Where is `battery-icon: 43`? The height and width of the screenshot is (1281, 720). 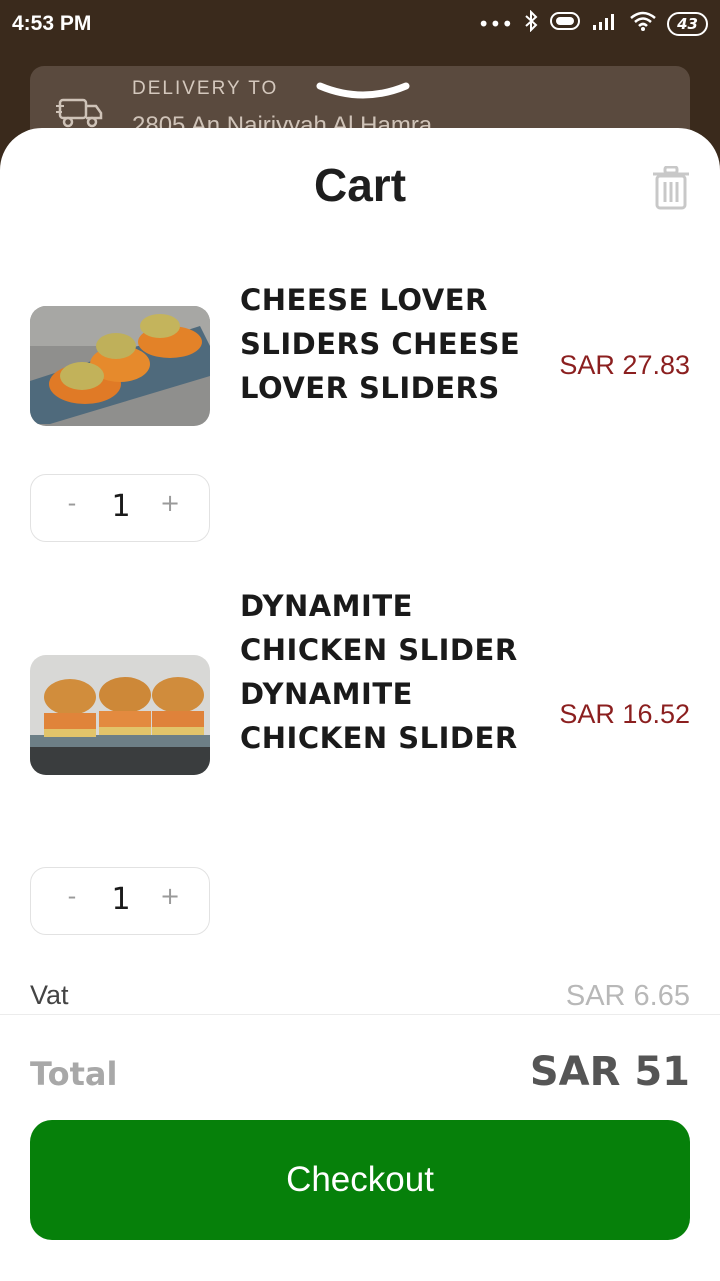
battery-icon: 43 is located at coordinates (687, 23).